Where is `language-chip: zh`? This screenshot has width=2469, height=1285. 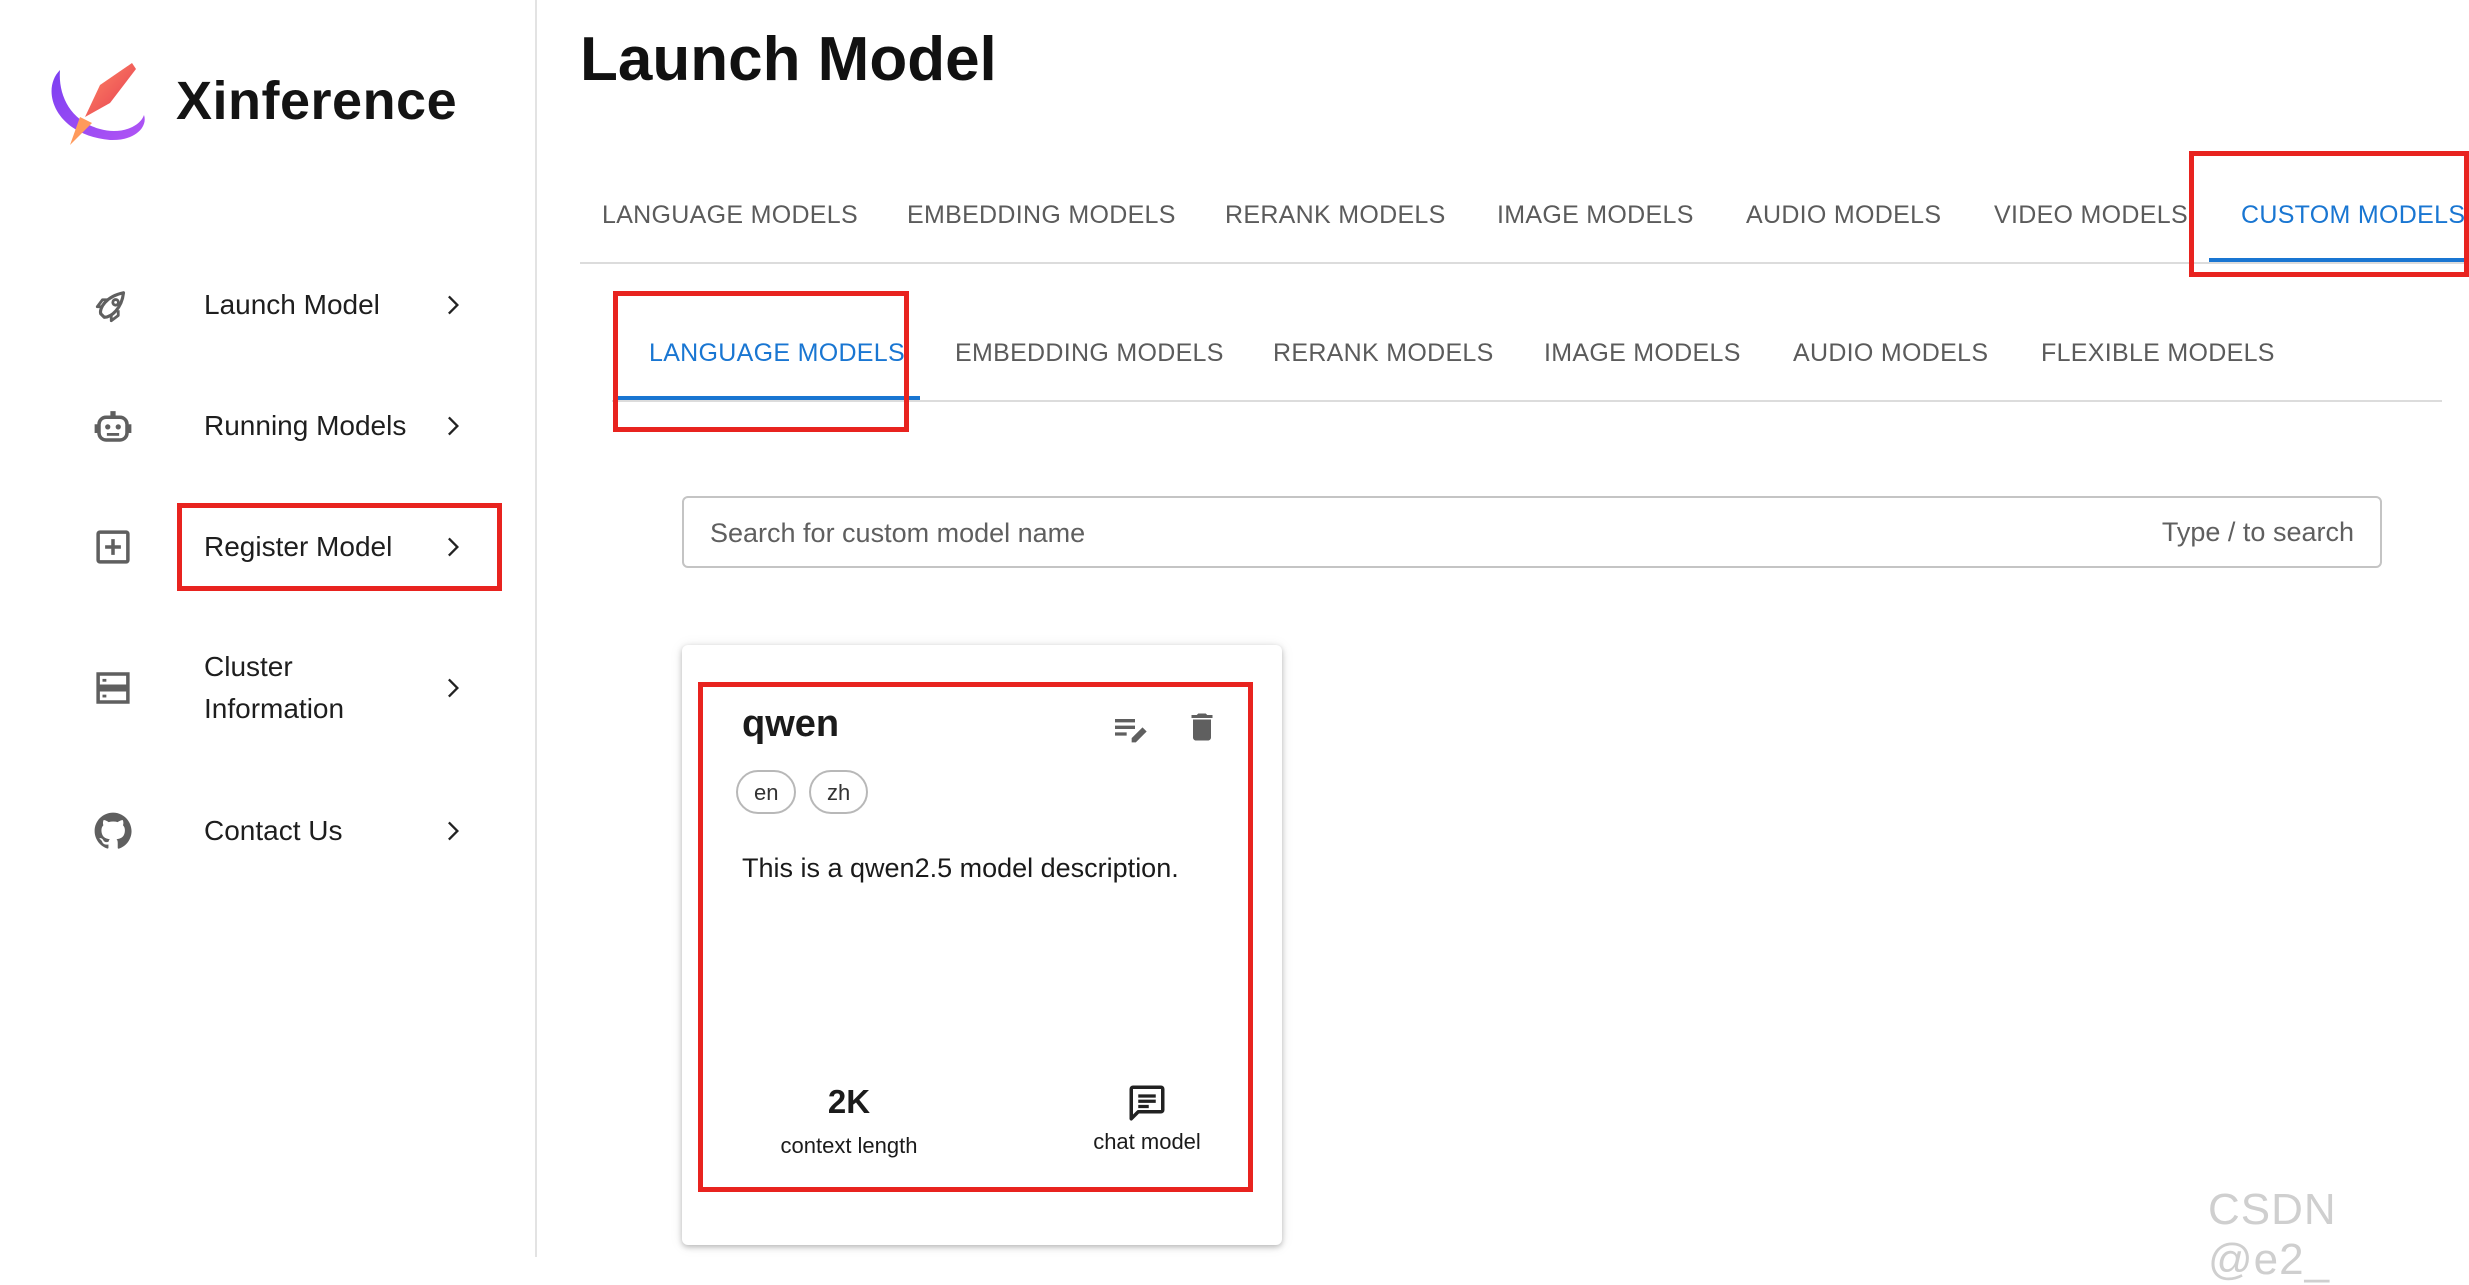 language-chip: zh is located at coordinates (839, 792).